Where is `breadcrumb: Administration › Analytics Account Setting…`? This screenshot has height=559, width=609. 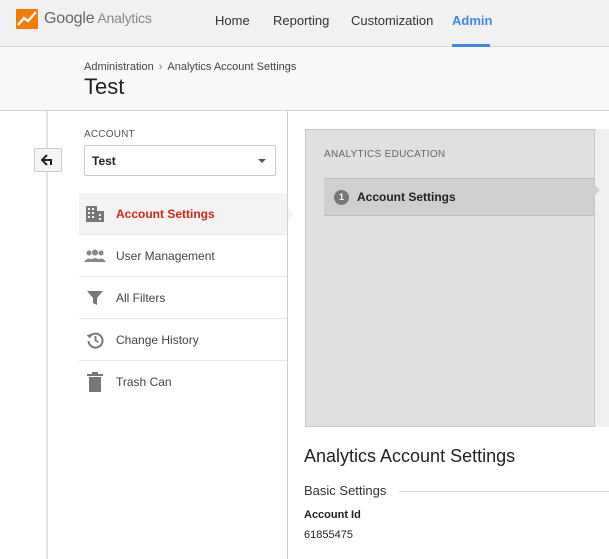
breadcrumb: Administration › Analytics Account Setting… is located at coordinates (190, 67).